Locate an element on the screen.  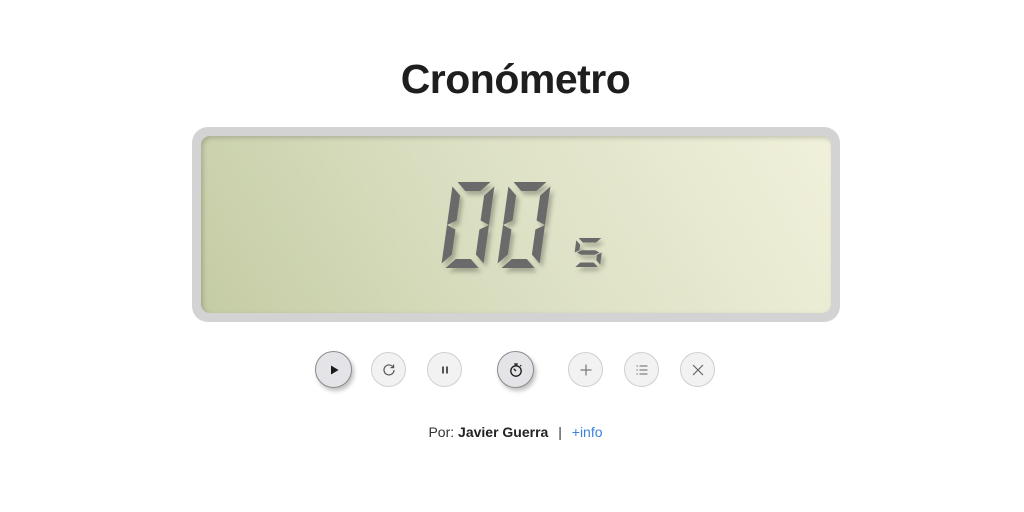
pause-icon is located at coordinates (444, 369).